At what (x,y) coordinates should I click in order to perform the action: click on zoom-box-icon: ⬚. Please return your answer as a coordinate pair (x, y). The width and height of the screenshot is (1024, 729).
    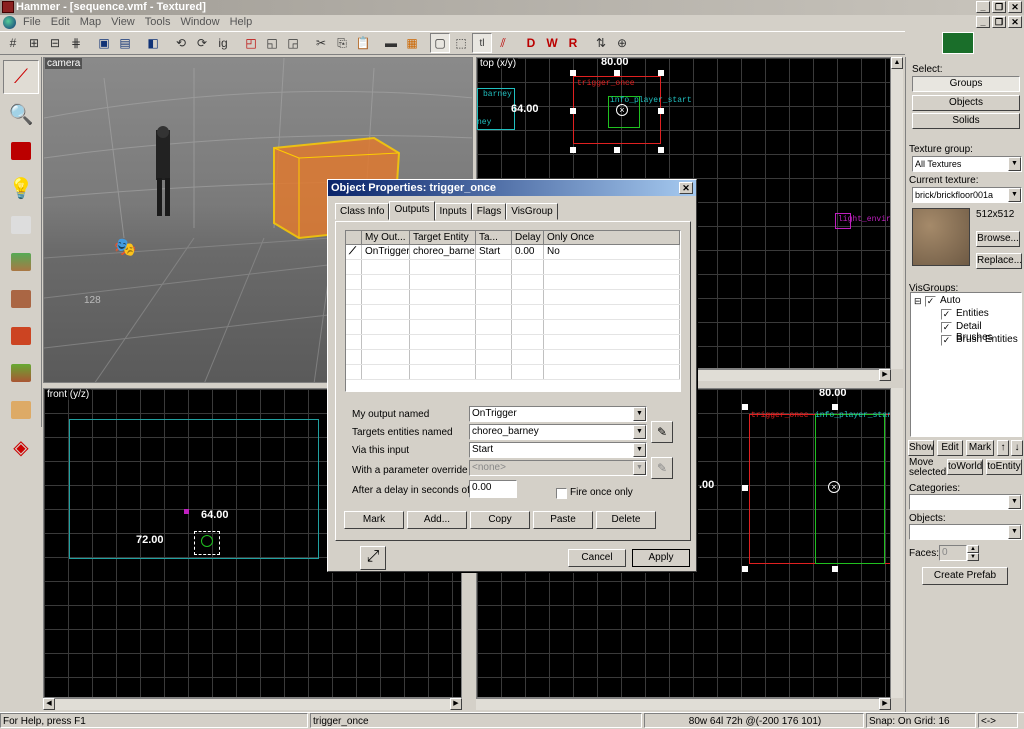
    Looking at the image, I should click on (461, 43).